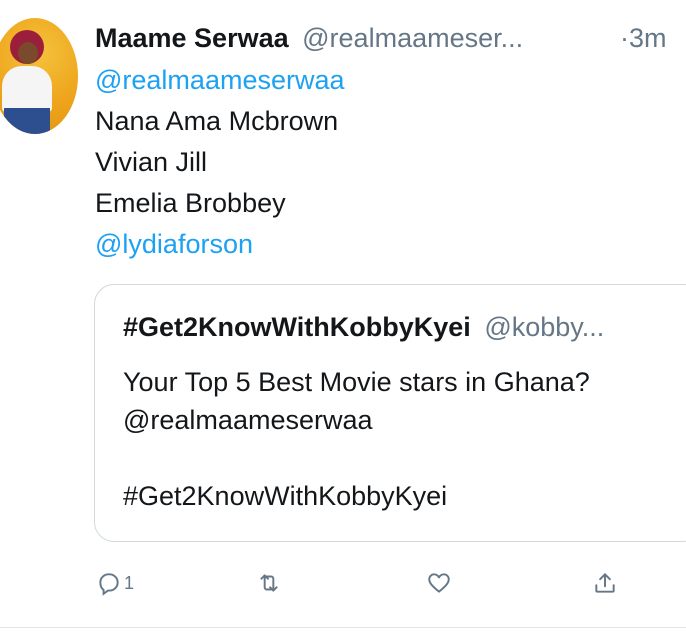 Image resolution: width=686 pixels, height=631 pixels. Describe the element at coordinates (190, 203) in the screenshot. I see `body-line: Emelia Brobbey` at that location.